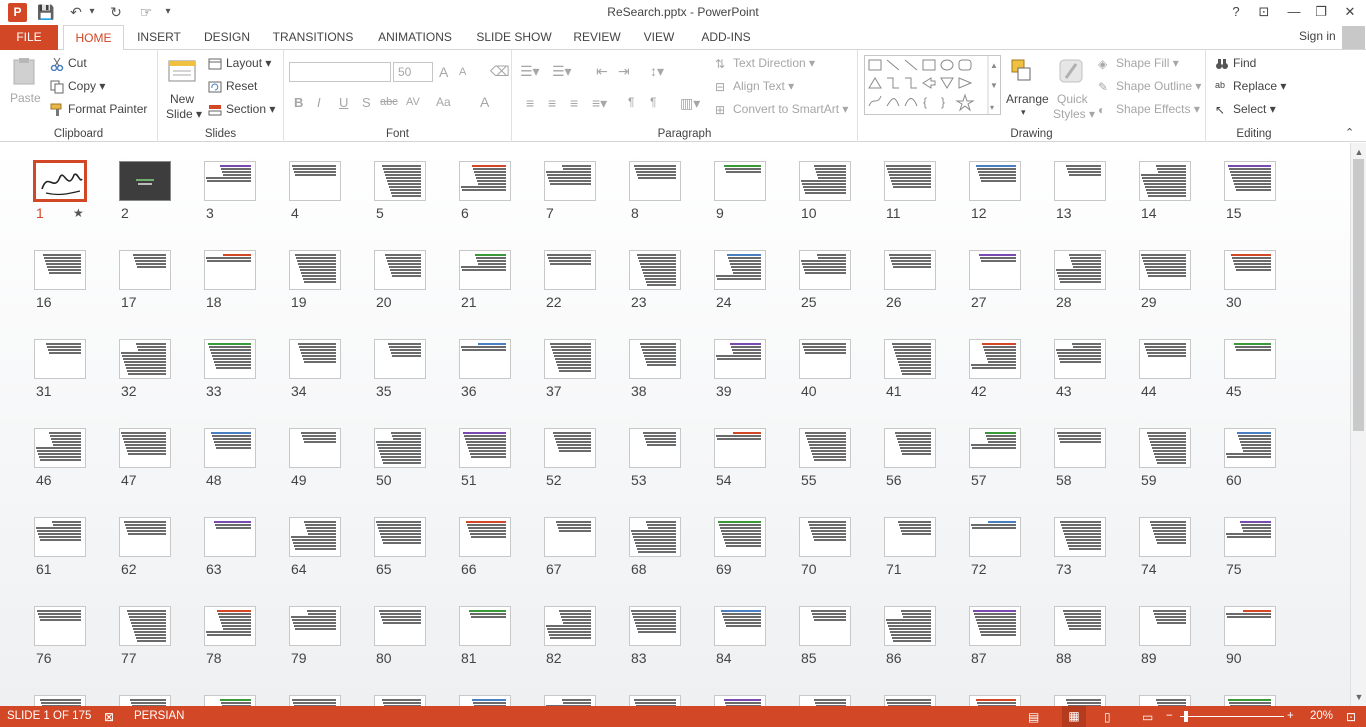  What do you see at coordinates (26, 72) in the screenshot?
I see `paste-icon` at bounding box center [26, 72].